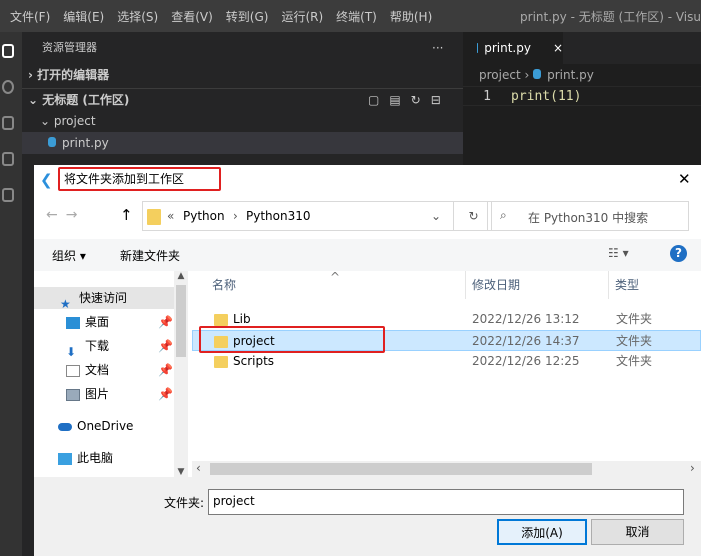  Describe the element at coordinates (8, 195) in the screenshot. I see `extensions-icon` at that location.